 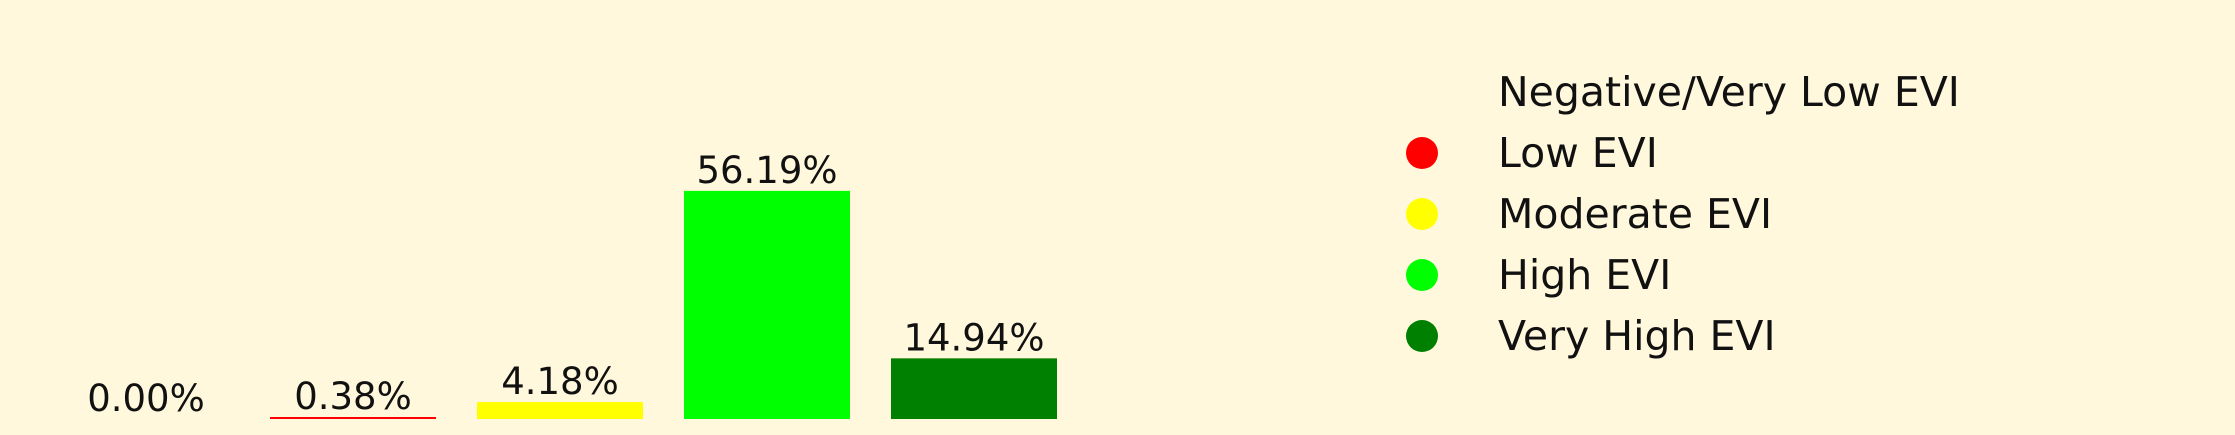 I want to click on bar-value-label-5: 14.94%, so click(x=973, y=337).